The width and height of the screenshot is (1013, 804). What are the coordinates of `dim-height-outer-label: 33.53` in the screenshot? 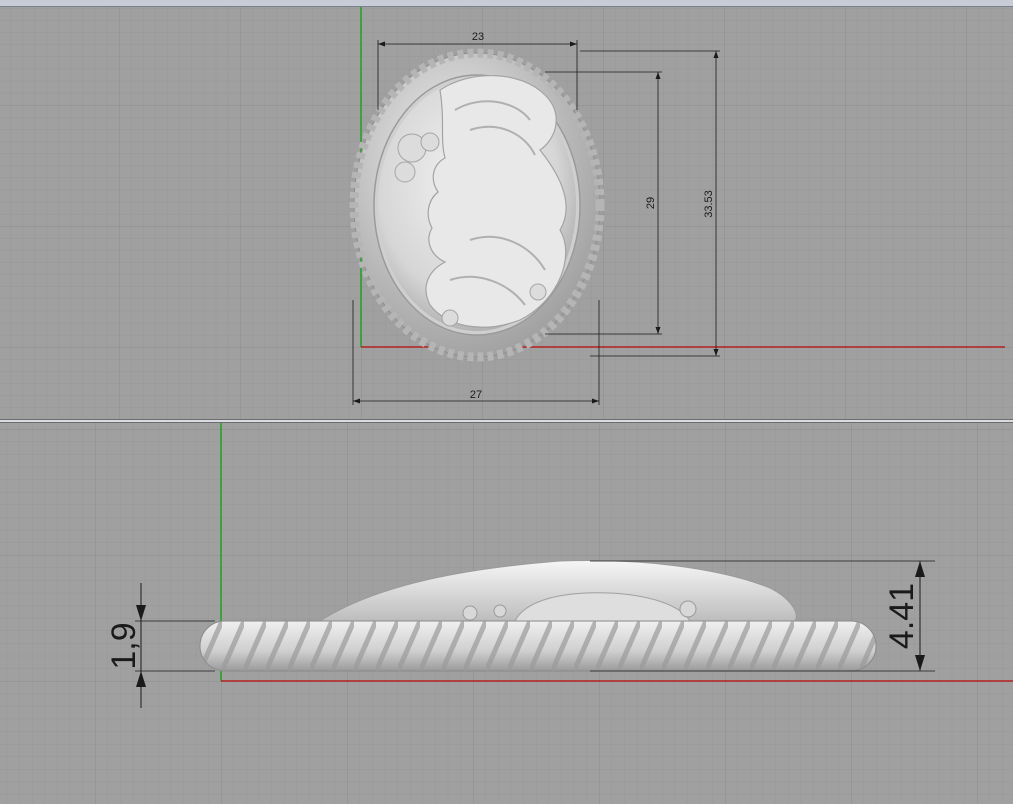 It's located at (709, 204).